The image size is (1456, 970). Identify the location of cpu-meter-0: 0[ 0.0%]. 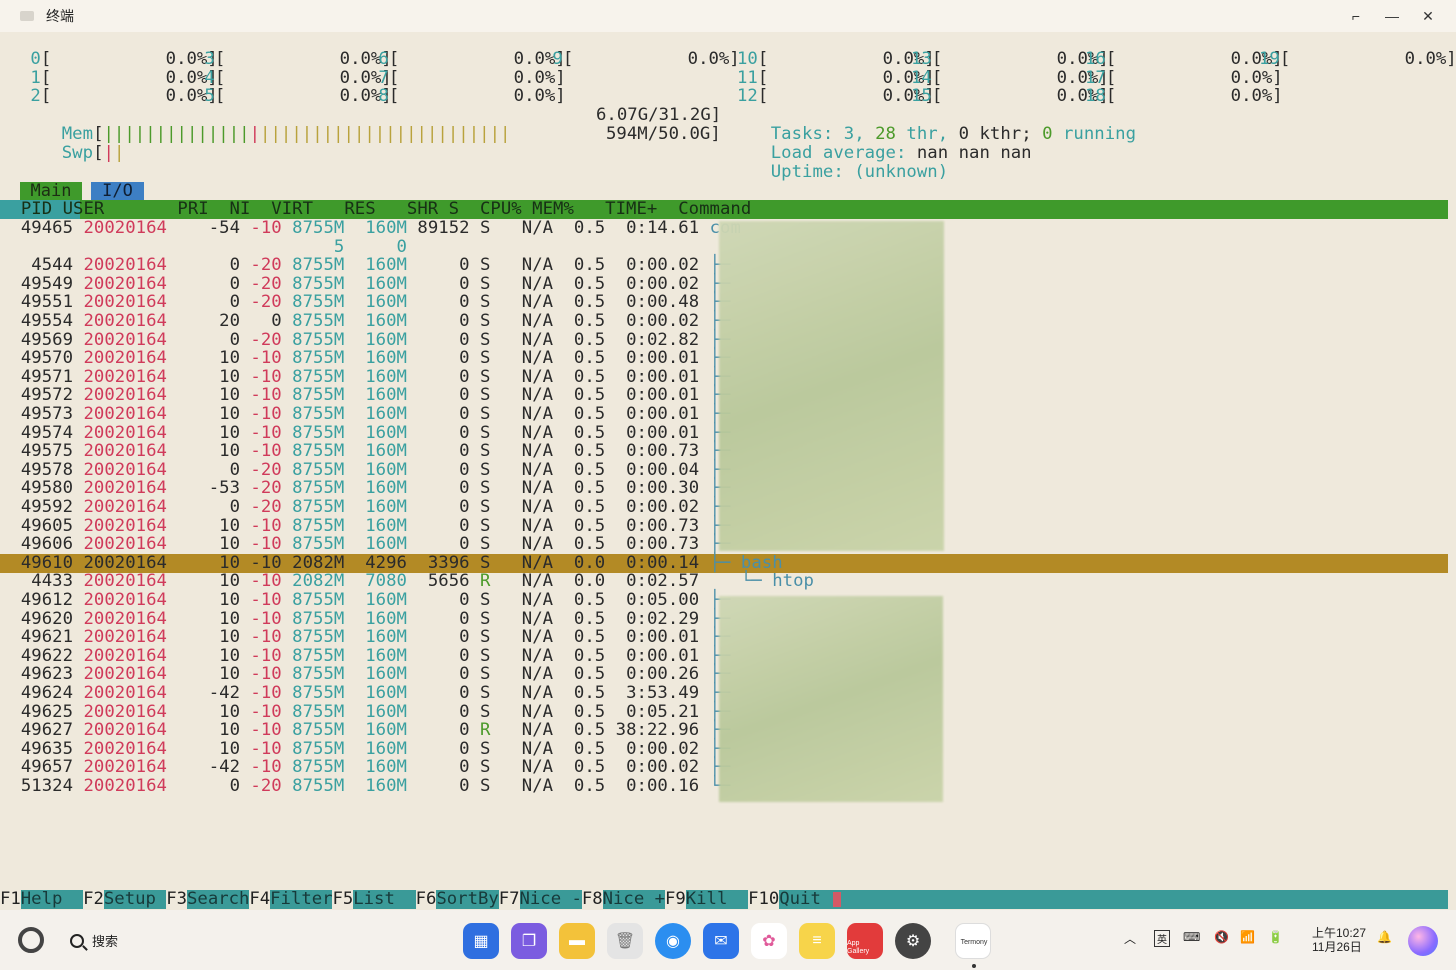
(119, 59).